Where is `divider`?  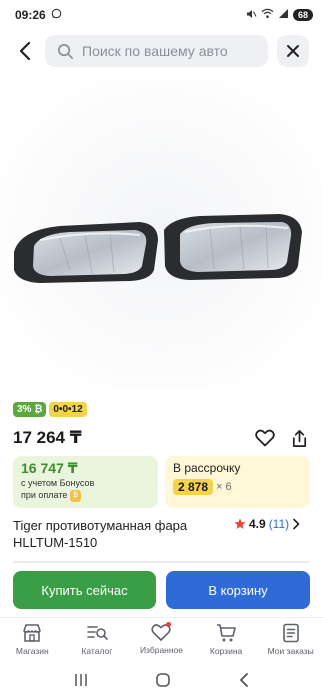 divider is located at coordinates (161, 562).